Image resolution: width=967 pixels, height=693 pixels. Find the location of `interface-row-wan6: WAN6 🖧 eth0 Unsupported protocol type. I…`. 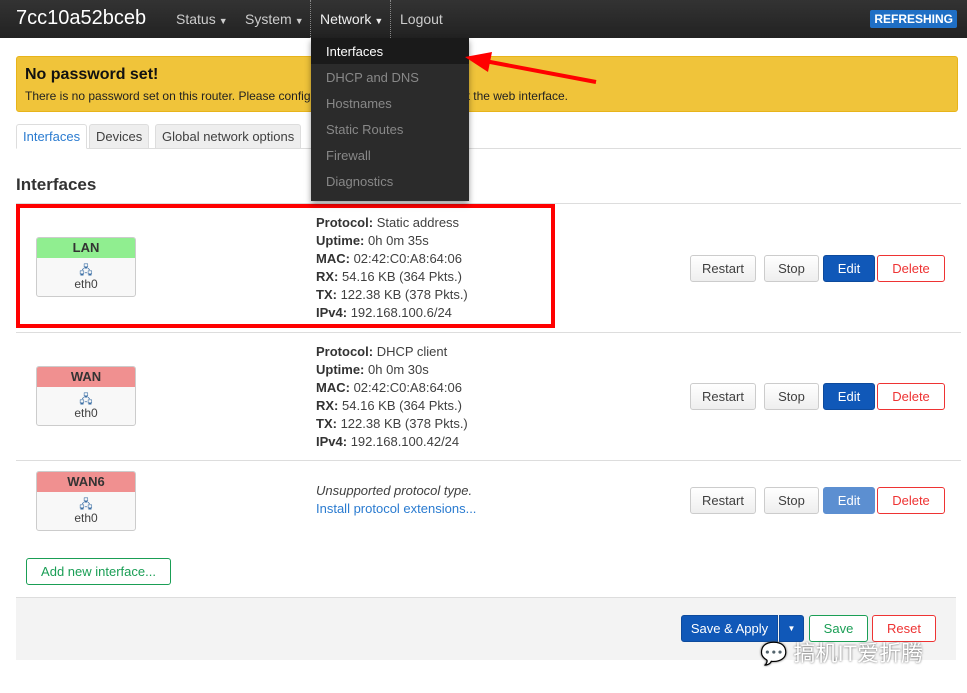

interface-row-wan6: WAN6 🖧 eth0 Unsupported protocol type. I… is located at coordinates (488, 500).